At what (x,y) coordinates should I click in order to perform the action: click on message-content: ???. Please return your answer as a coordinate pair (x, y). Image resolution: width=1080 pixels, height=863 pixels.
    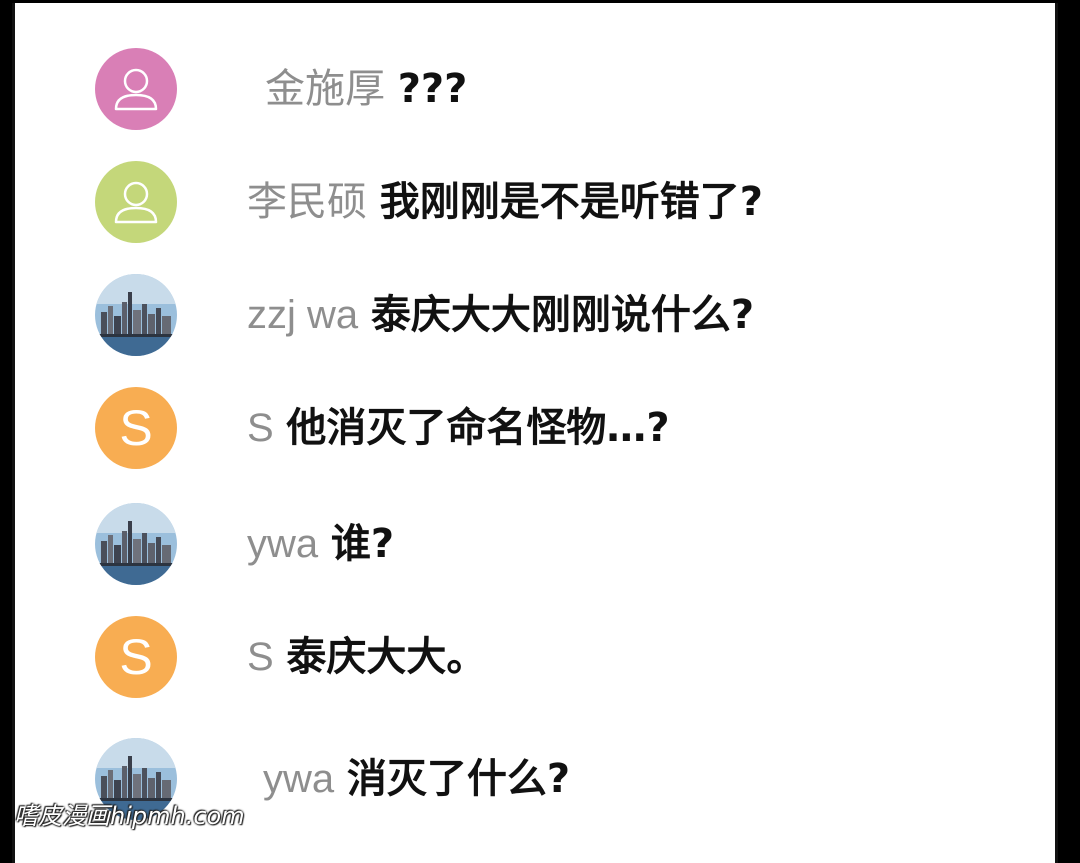
    Looking at the image, I should click on (432, 89).